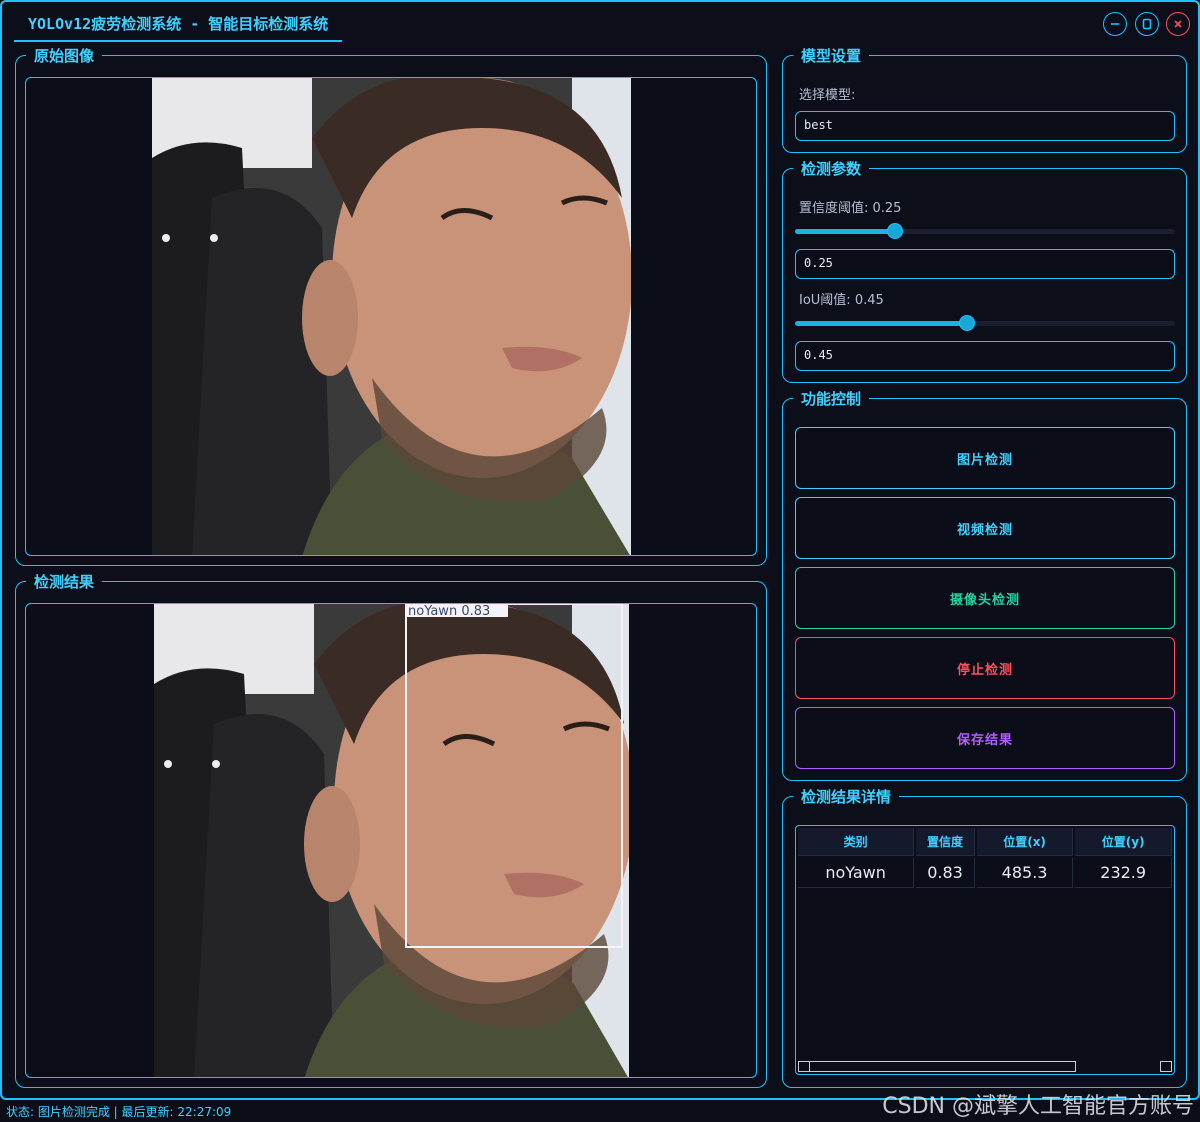  What do you see at coordinates (1178, 24) in the screenshot?
I see `close-icon` at bounding box center [1178, 24].